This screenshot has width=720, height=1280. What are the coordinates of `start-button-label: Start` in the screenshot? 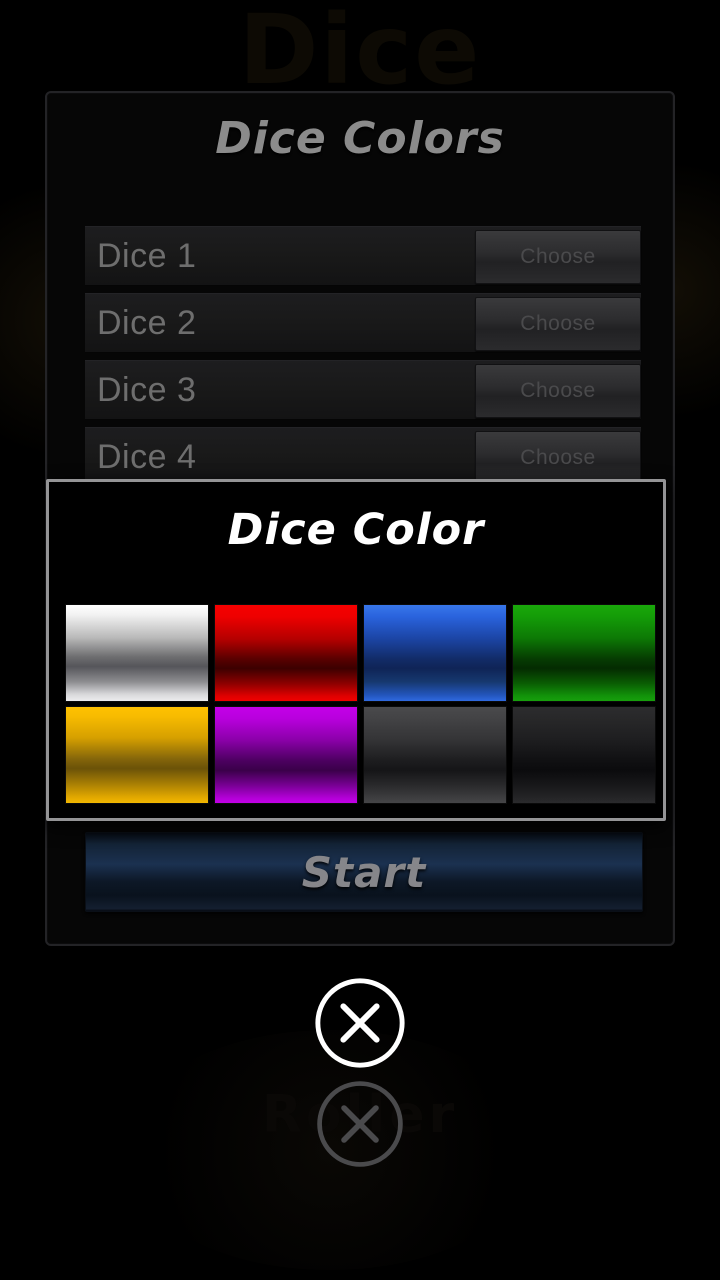 It's located at (364, 872).